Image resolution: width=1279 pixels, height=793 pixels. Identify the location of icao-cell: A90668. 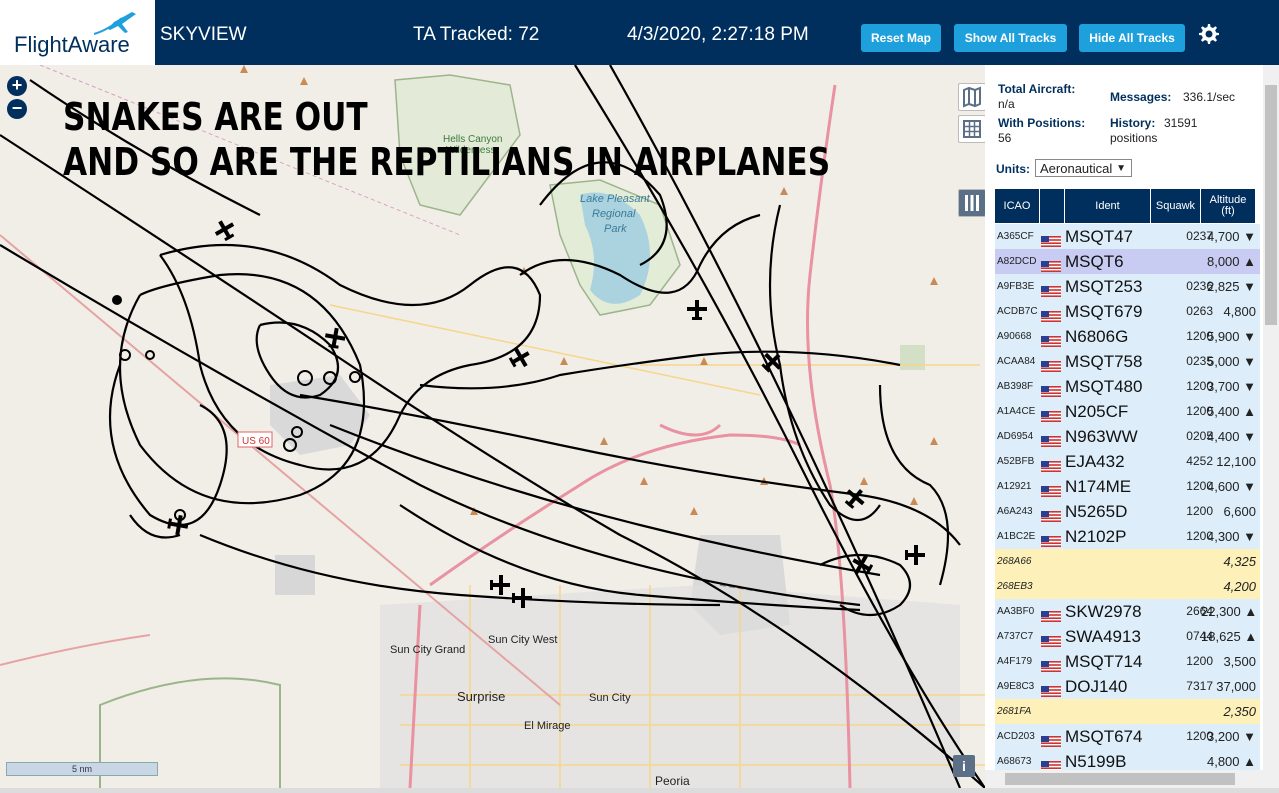
(1014, 336).